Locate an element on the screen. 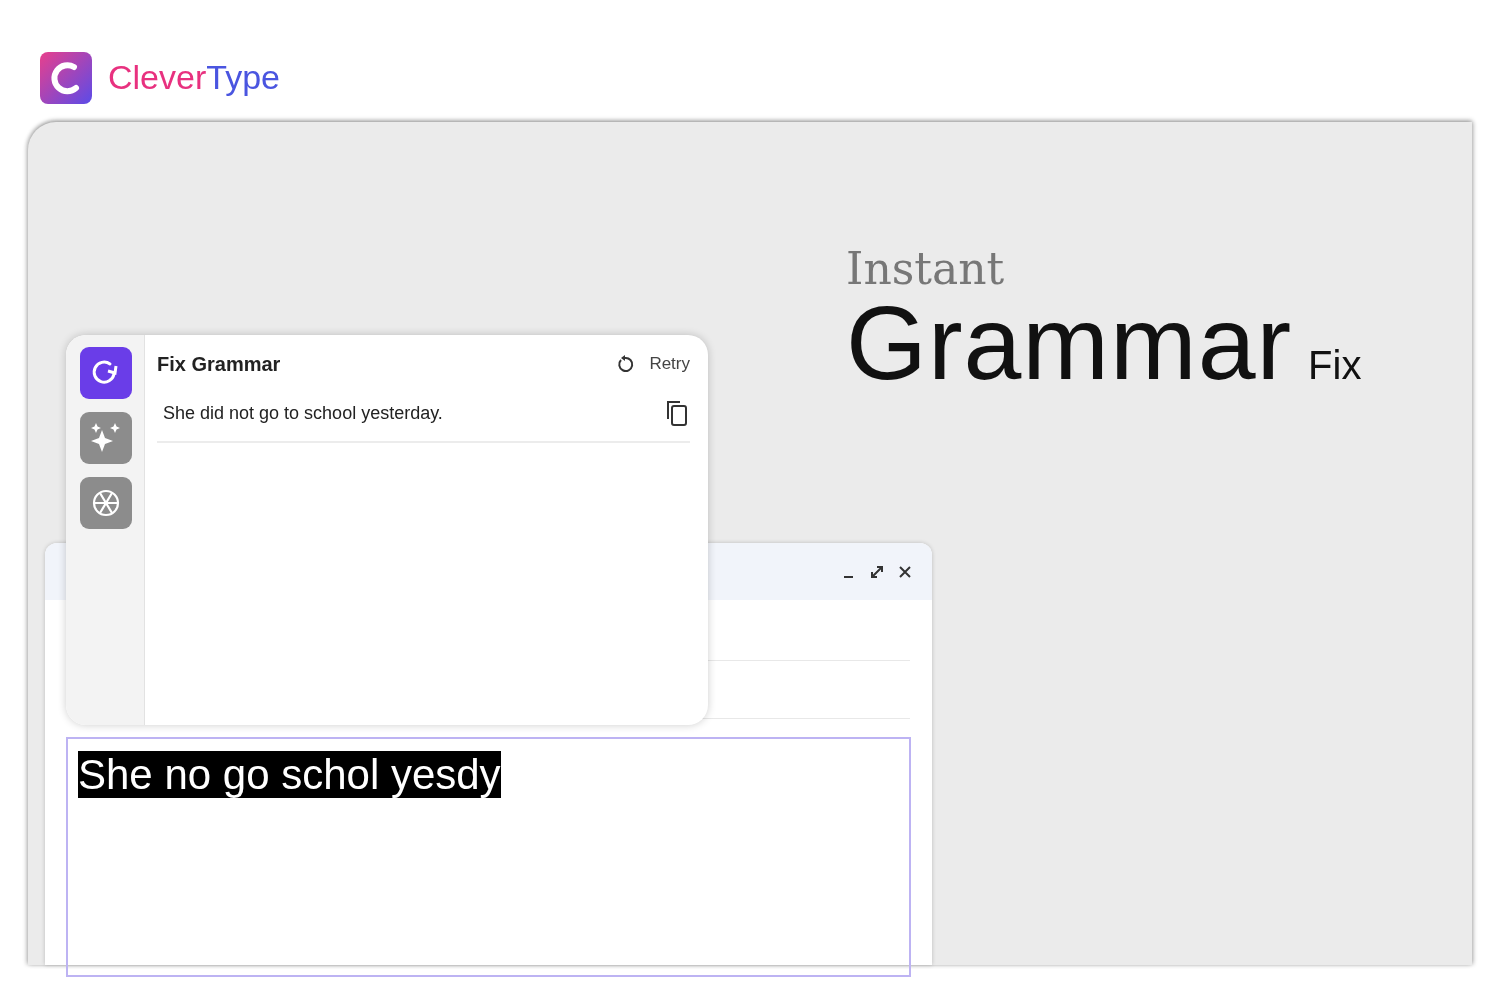 This screenshot has height=1000, width=1500. retry-icon is located at coordinates (625, 364).